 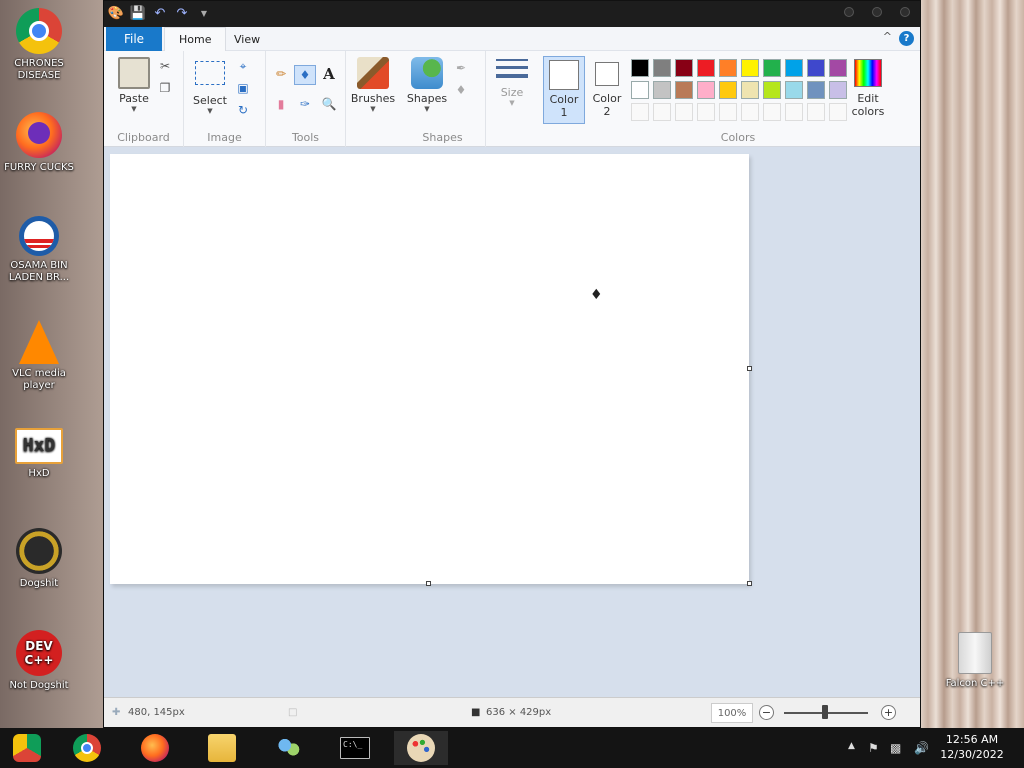 What do you see at coordinates (873, 748) in the screenshot?
I see `flag-icon: ⚑` at bounding box center [873, 748].